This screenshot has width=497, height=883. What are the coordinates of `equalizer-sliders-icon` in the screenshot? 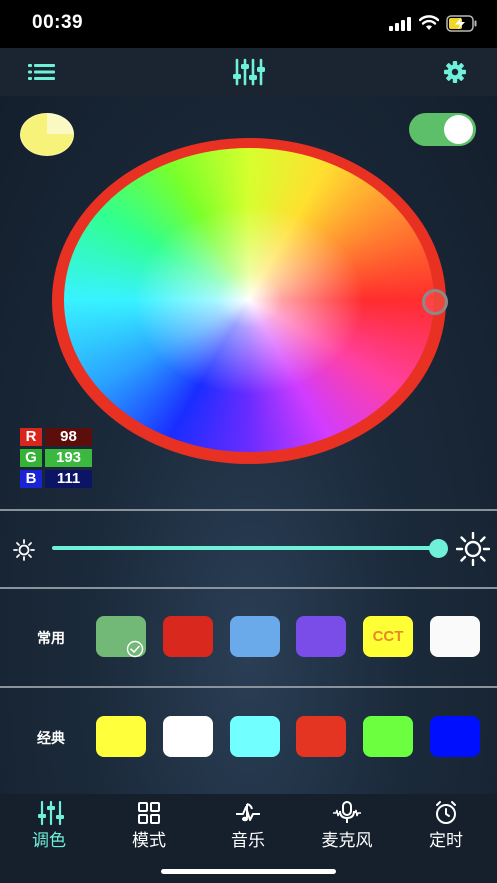 It's located at (249, 72).